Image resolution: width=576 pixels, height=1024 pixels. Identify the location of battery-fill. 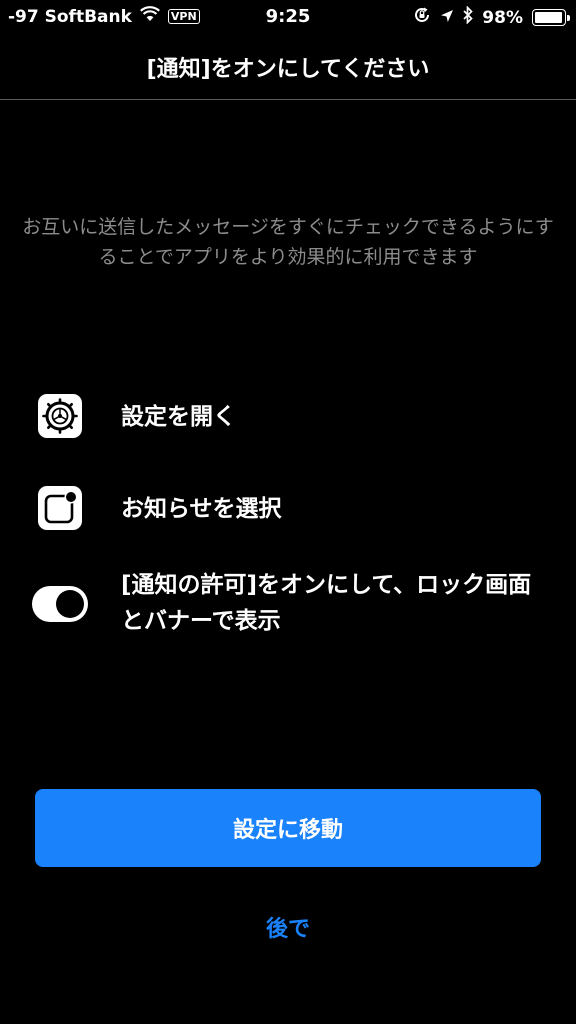
(549, 17).